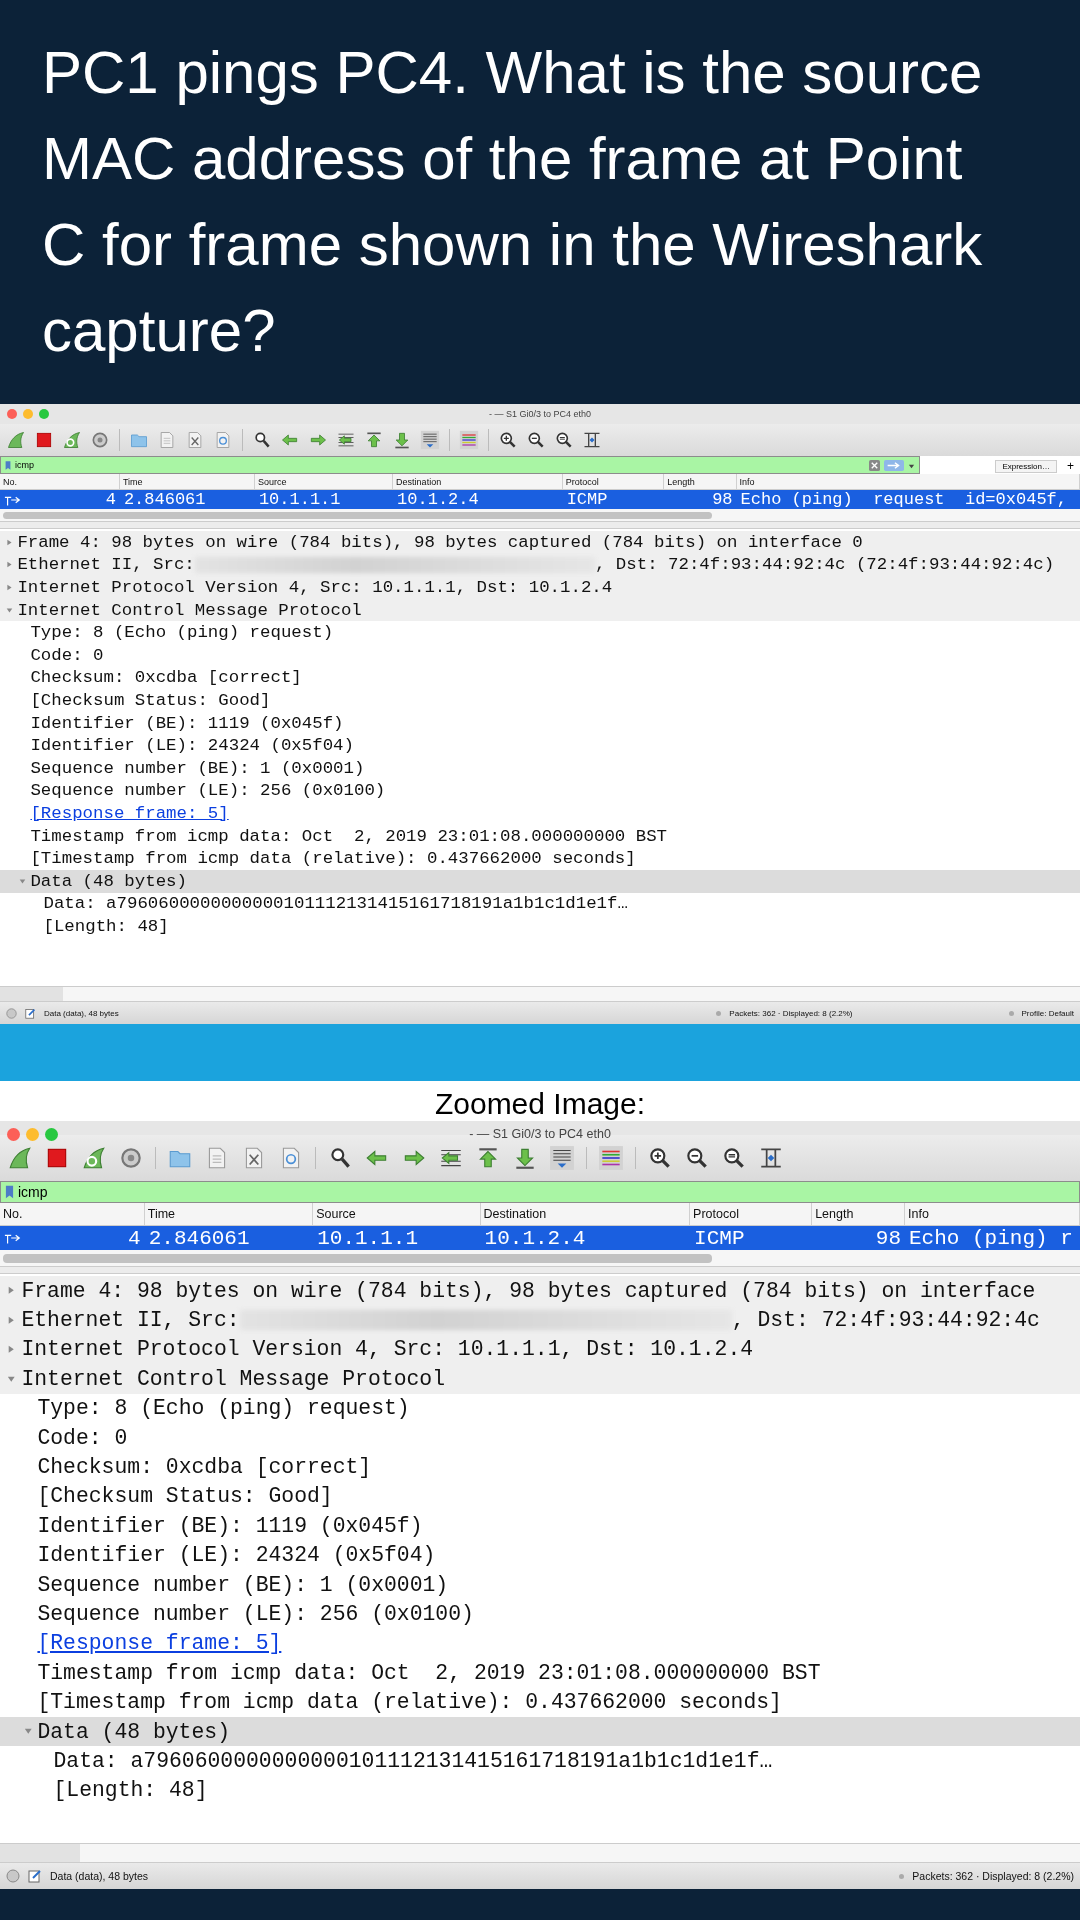  Describe the element at coordinates (197, 768) in the screenshot. I see `tree-item-text: Sequence number (BE): 1 (0x0001)` at that location.